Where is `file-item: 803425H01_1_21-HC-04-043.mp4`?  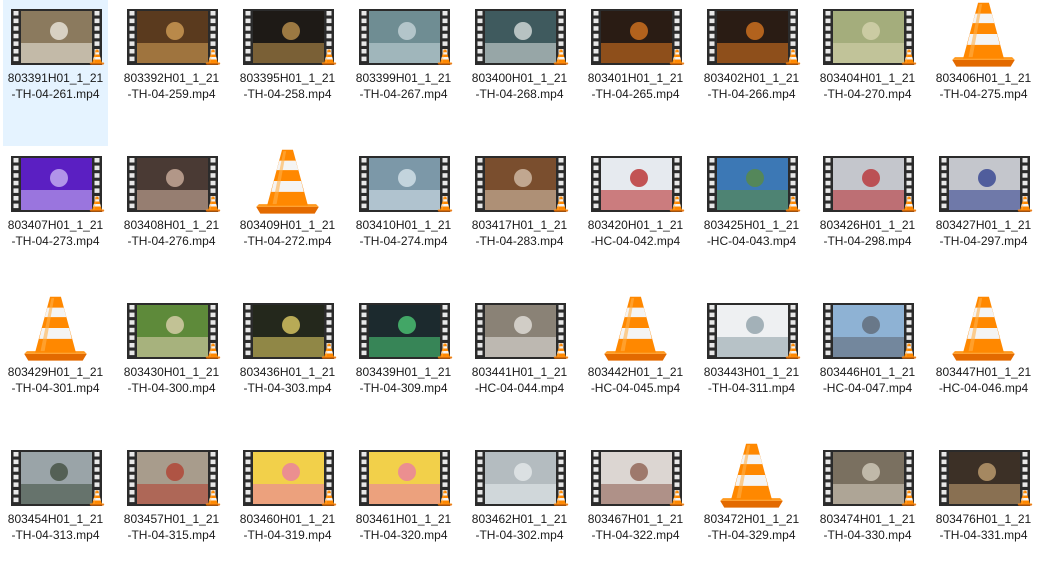
file-item: 803425H01_1_21-HC-04-043.mp4 is located at coordinates (751, 220).